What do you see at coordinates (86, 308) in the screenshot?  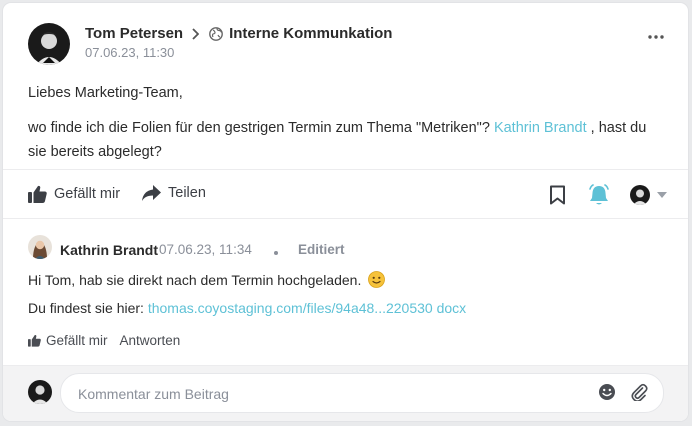 I see `comment-text-2: Du findest sie hier:` at bounding box center [86, 308].